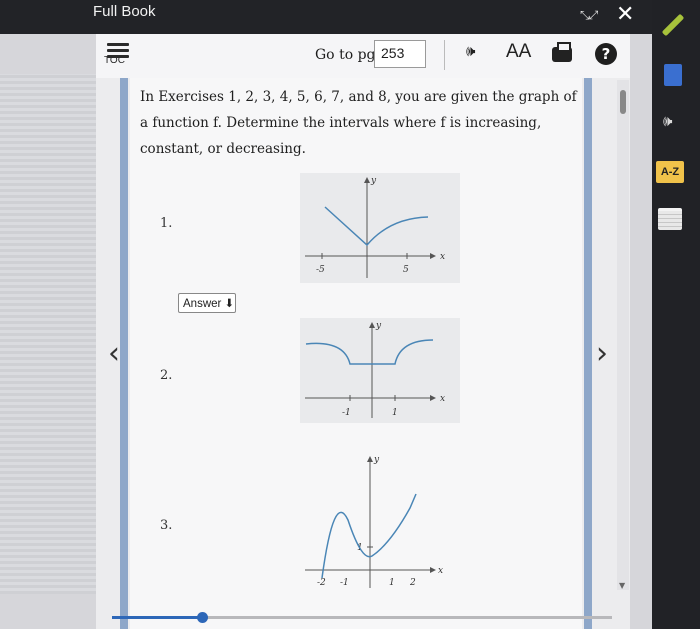  Describe the element at coordinates (114, 60) in the screenshot. I see `toc-label: TOC` at that location.